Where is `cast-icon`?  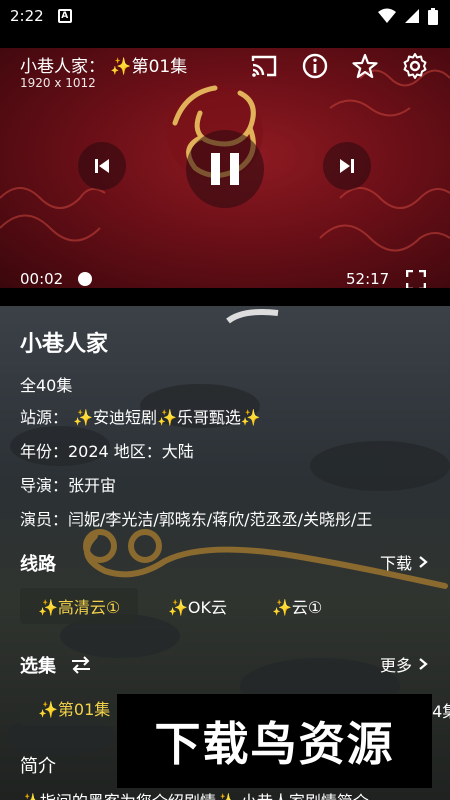 cast-icon is located at coordinates (264, 66).